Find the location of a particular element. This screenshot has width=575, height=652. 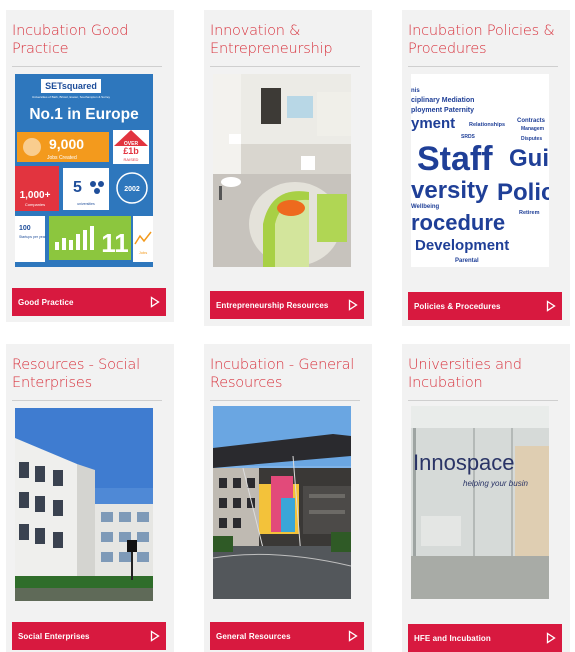

hfe-incubation-button: HFE and Incubation is located at coordinates (485, 638).